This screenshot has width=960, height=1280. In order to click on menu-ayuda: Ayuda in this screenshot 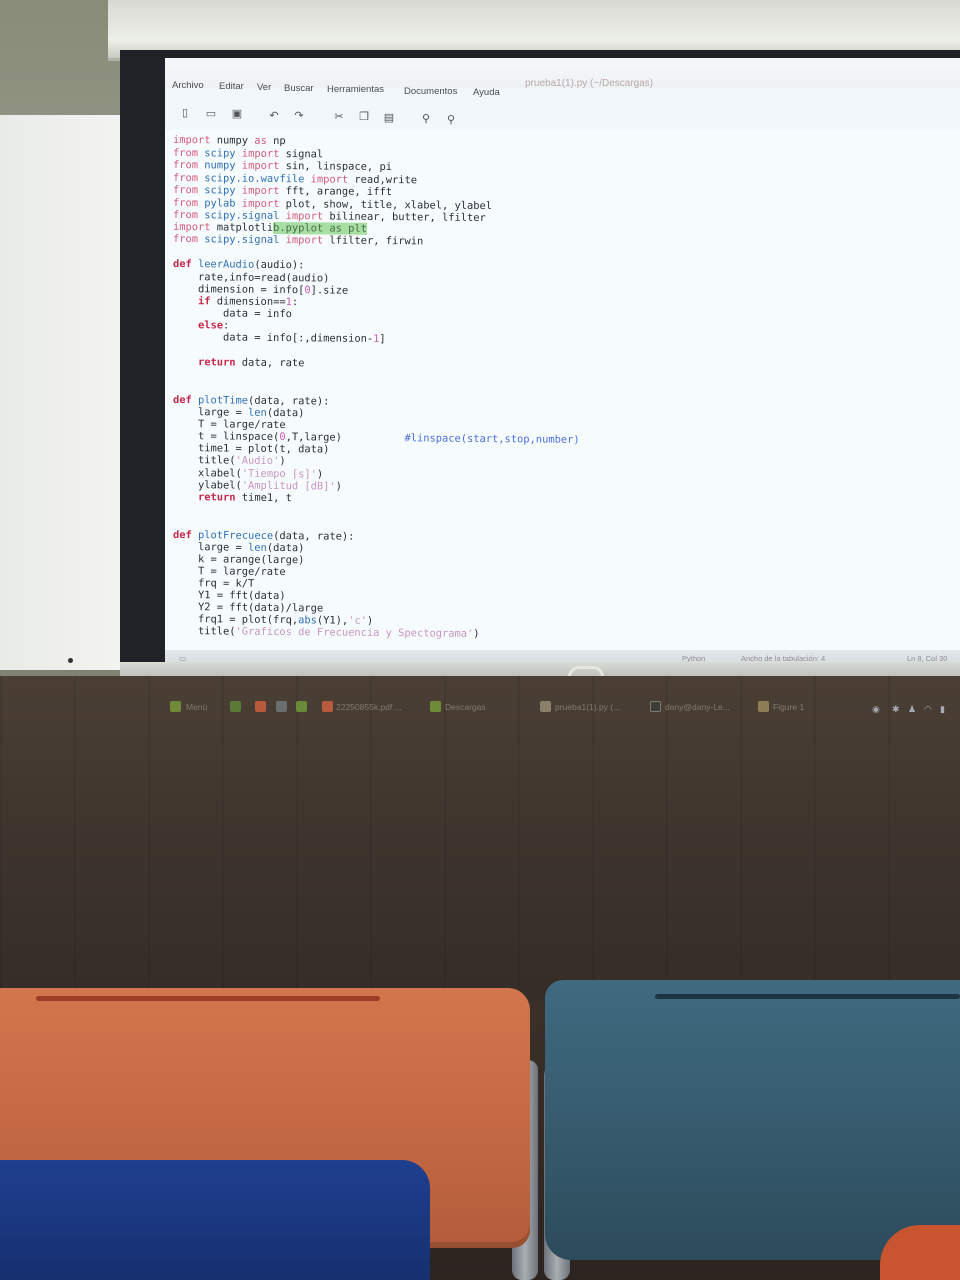, I will do `click(486, 92)`.